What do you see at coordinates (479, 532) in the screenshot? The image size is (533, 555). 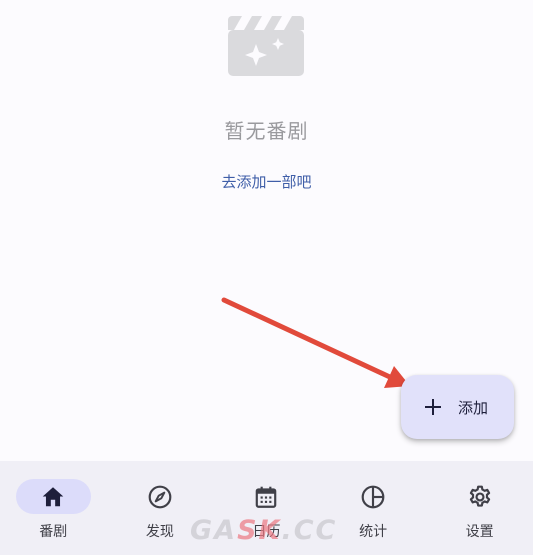 I see `nav-label-settings: 设置` at bounding box center [479, 532].